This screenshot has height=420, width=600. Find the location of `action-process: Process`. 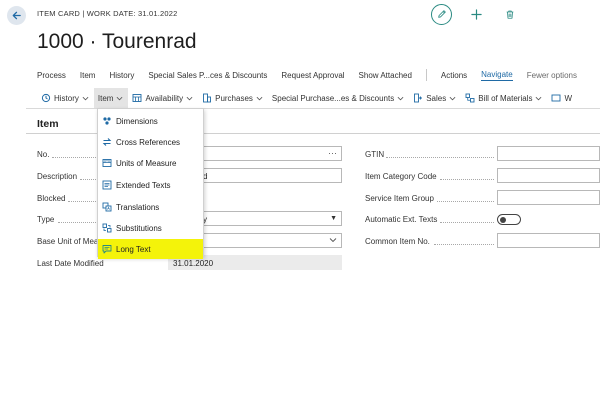

action-process: Process is located at coordinates (51, 75).